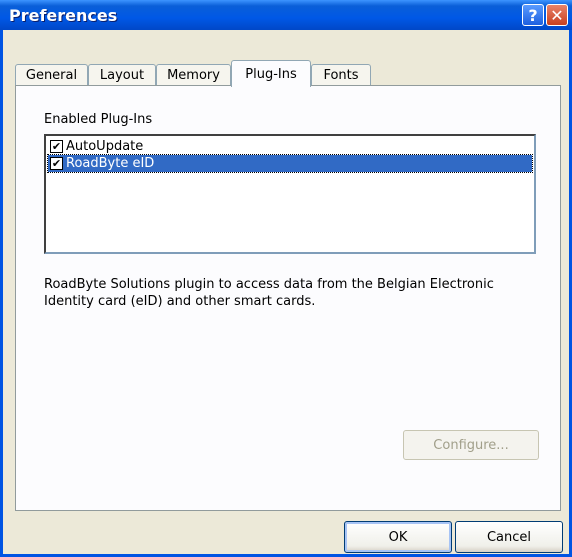  What do you see at coordinates (271, 73) in the screenshot?
I see `tab-plug-ins: Plug-Ins` at bounding box center [271, 73].